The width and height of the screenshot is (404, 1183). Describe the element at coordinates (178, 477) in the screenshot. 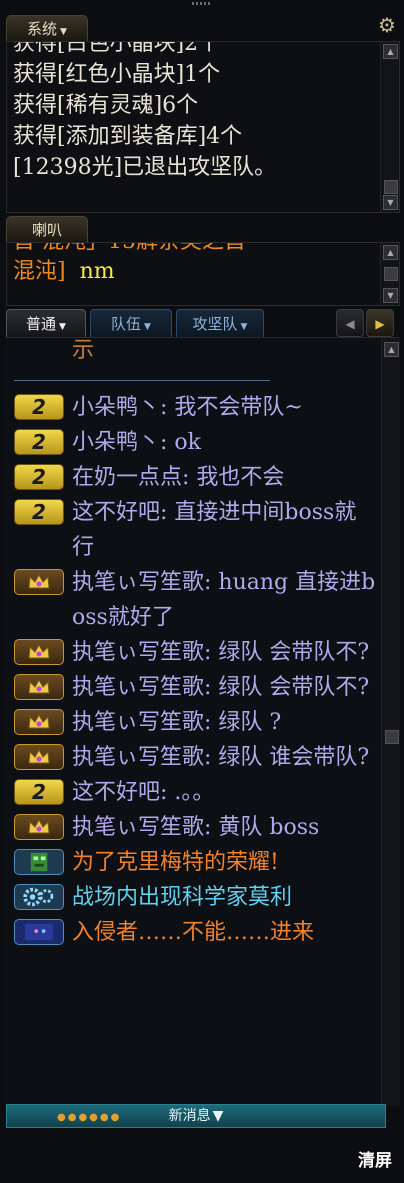

I see `chat-message-text: 在奶一点点: 我也不会` at that location.